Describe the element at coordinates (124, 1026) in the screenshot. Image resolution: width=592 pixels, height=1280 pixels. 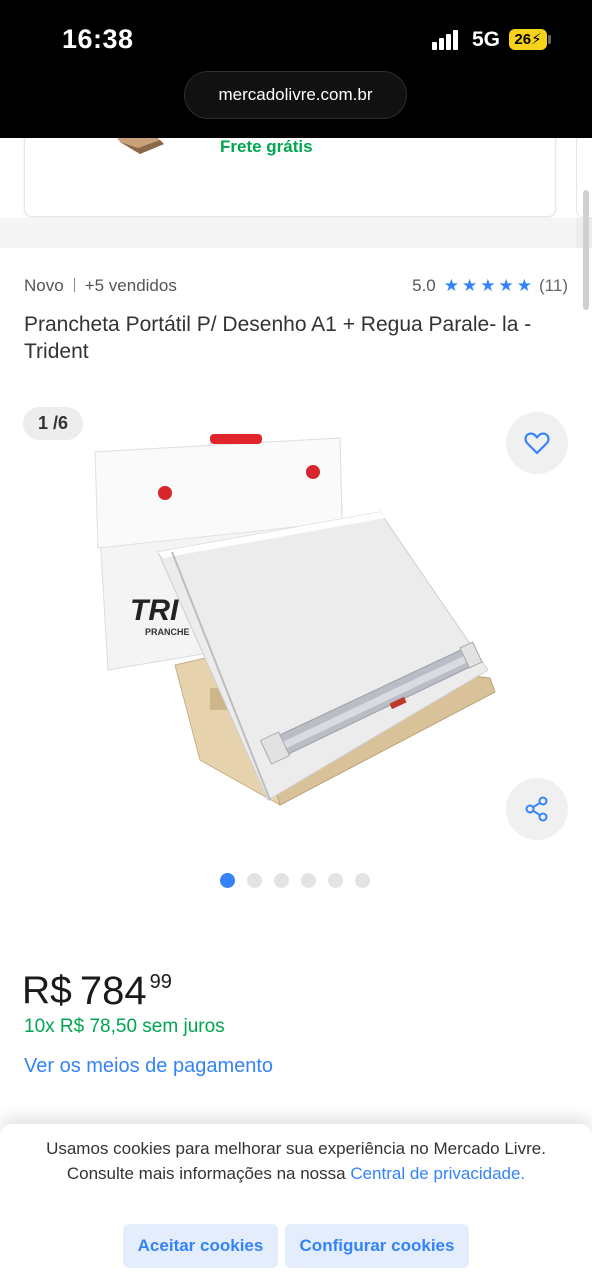
I see `installments-info: 10x R$ 78,50 sem juros` at that location.